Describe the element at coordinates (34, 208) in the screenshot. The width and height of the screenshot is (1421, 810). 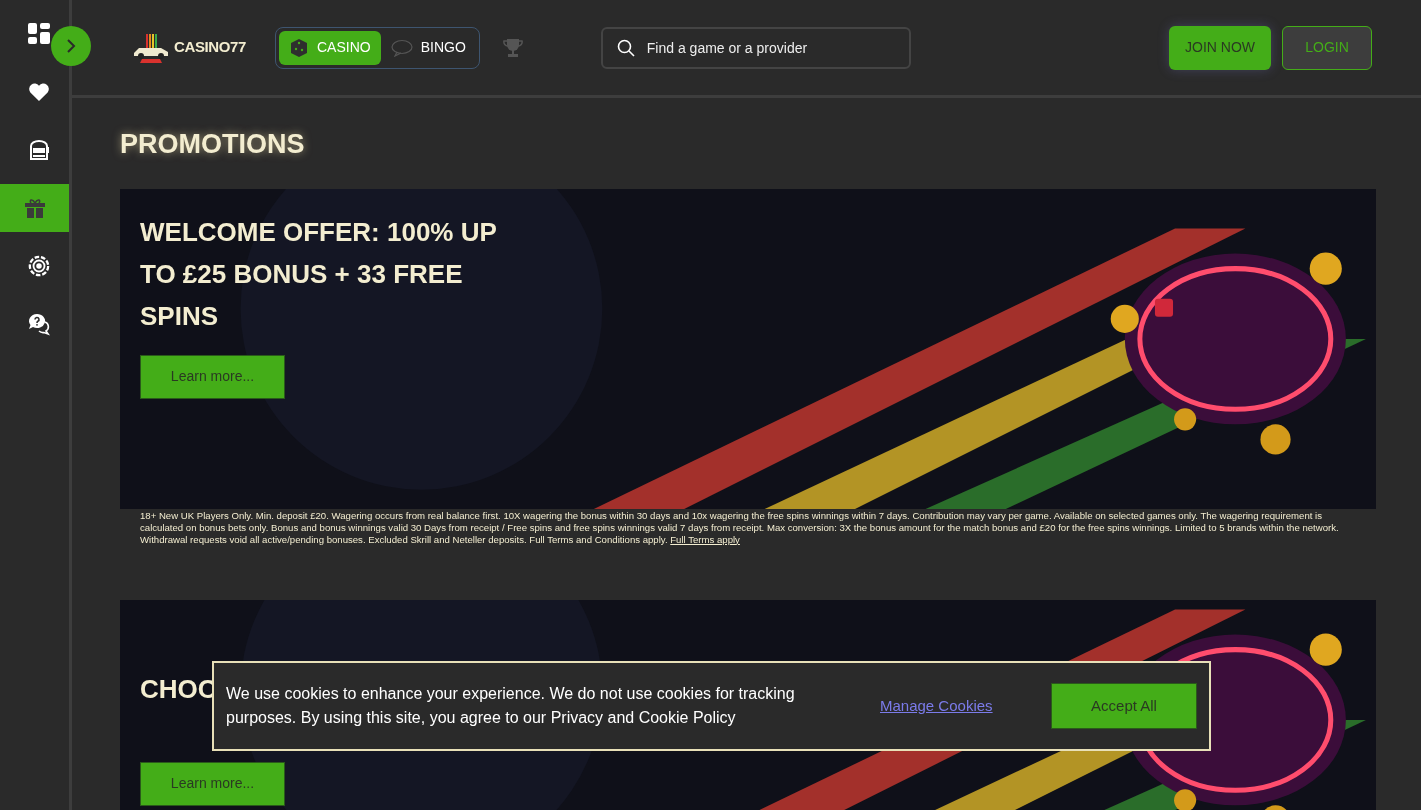
I see `gift-icon` at that location.